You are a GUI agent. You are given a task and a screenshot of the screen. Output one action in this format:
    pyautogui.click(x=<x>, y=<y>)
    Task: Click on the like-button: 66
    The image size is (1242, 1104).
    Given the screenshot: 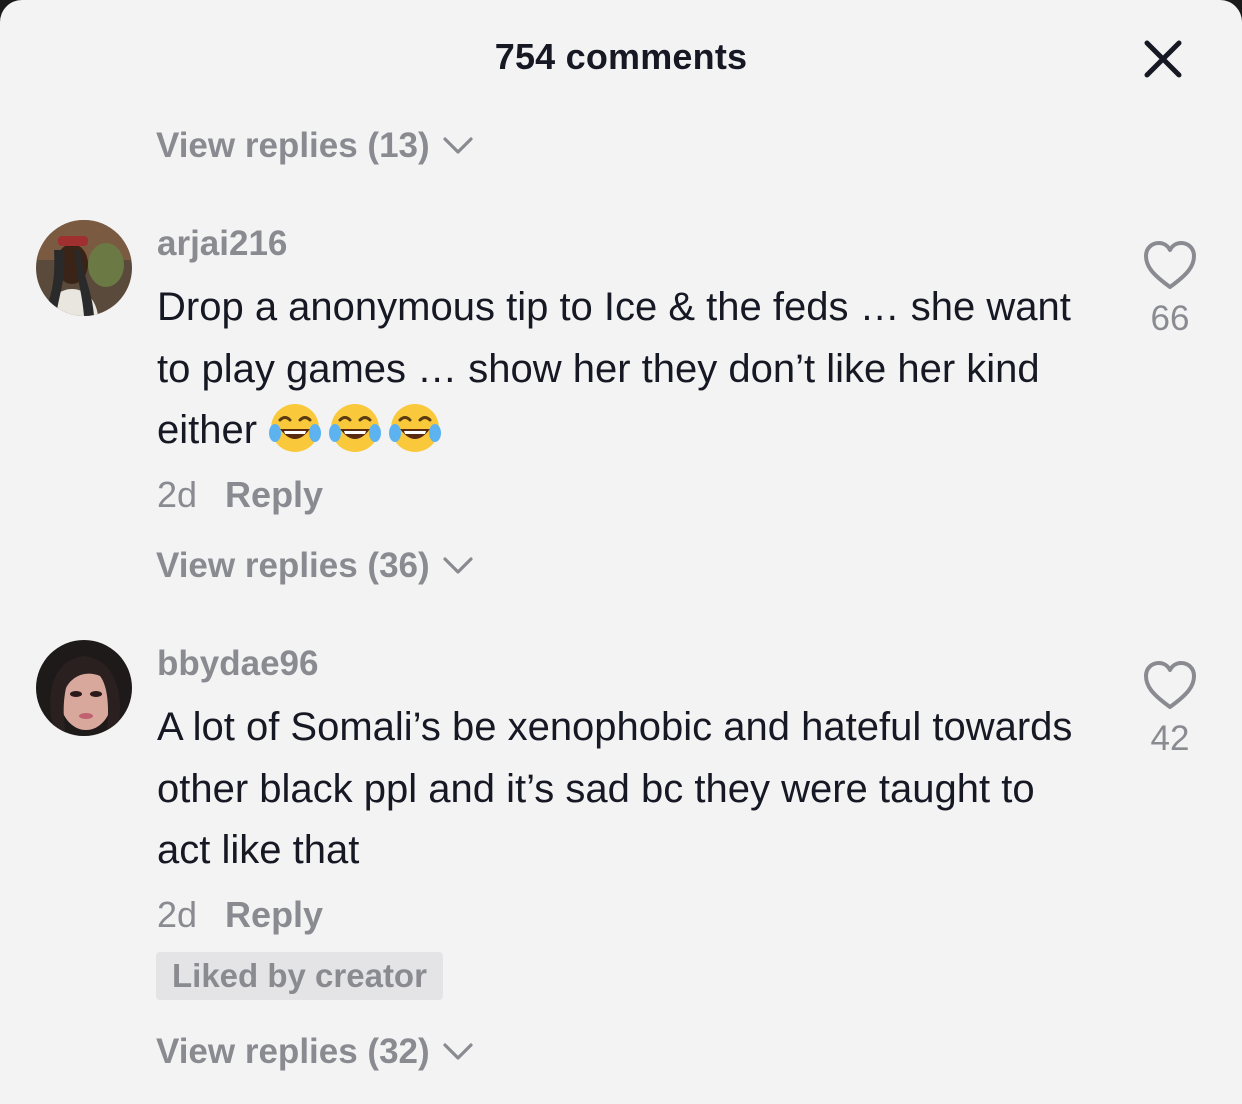 What is the action you would take?
    pyautogui.click(x=1170, y=289)
    